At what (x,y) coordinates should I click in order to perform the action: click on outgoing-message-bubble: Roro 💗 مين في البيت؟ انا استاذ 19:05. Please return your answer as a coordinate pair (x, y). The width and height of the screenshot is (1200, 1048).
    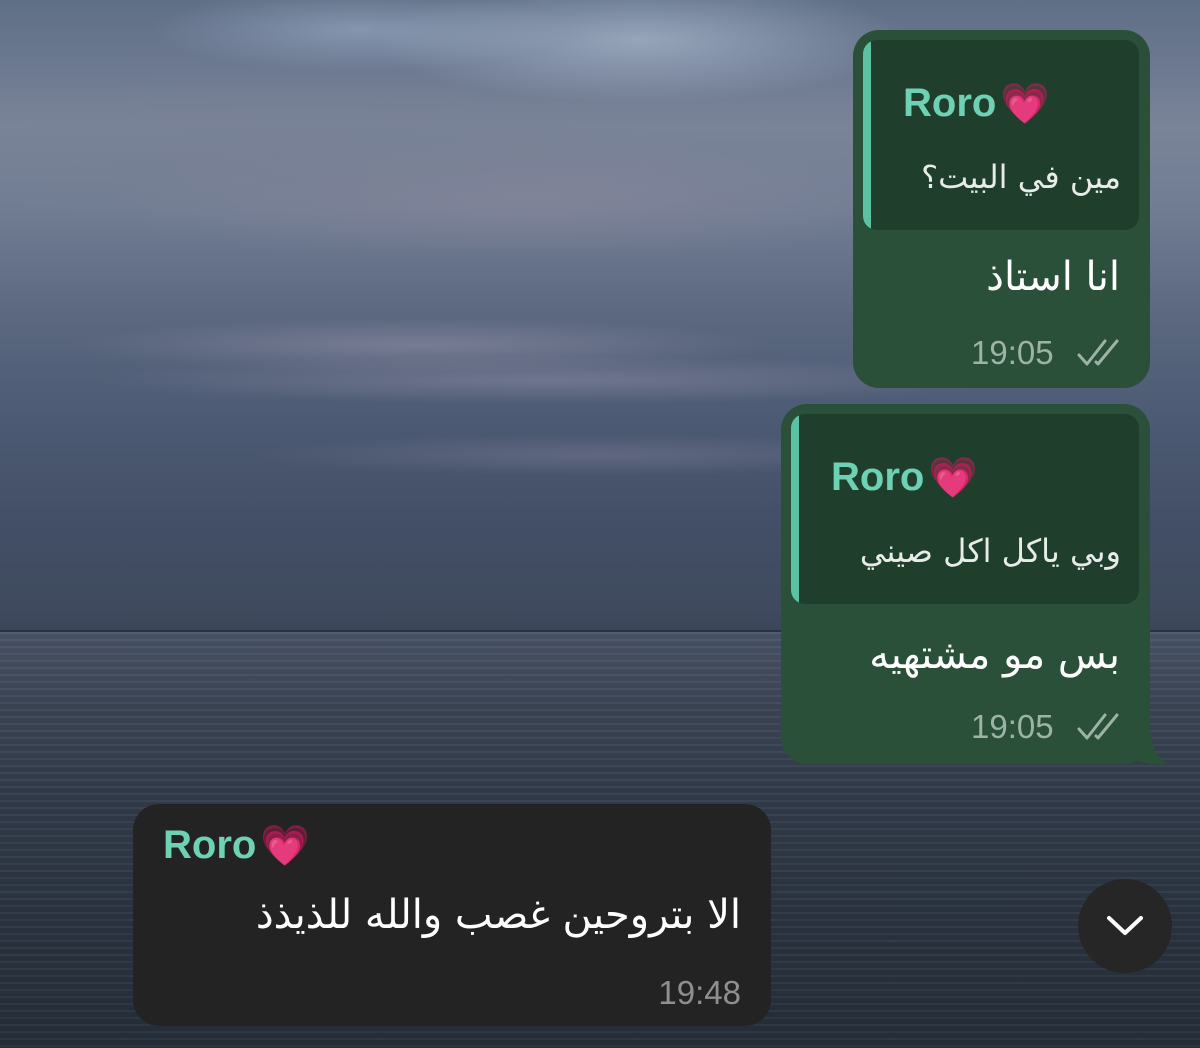
    Looking at the image, I should click on (1001, 209).